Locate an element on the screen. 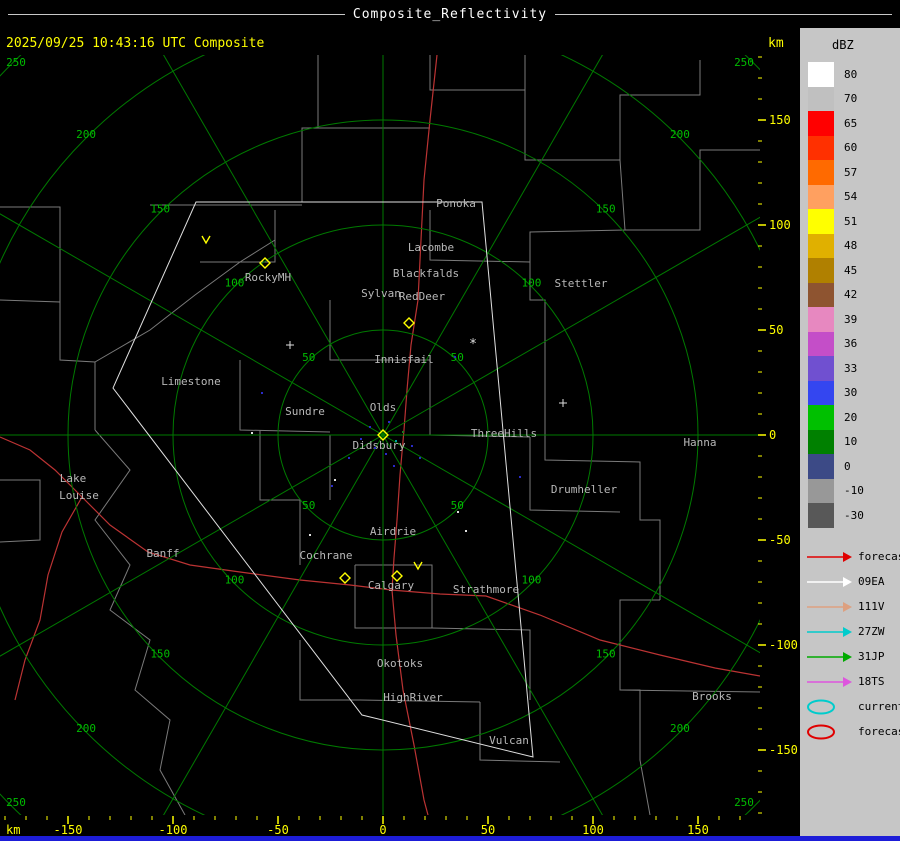 The image size is (900, 841). dbz-value-label: 33 is located at coordinates (851, 368).